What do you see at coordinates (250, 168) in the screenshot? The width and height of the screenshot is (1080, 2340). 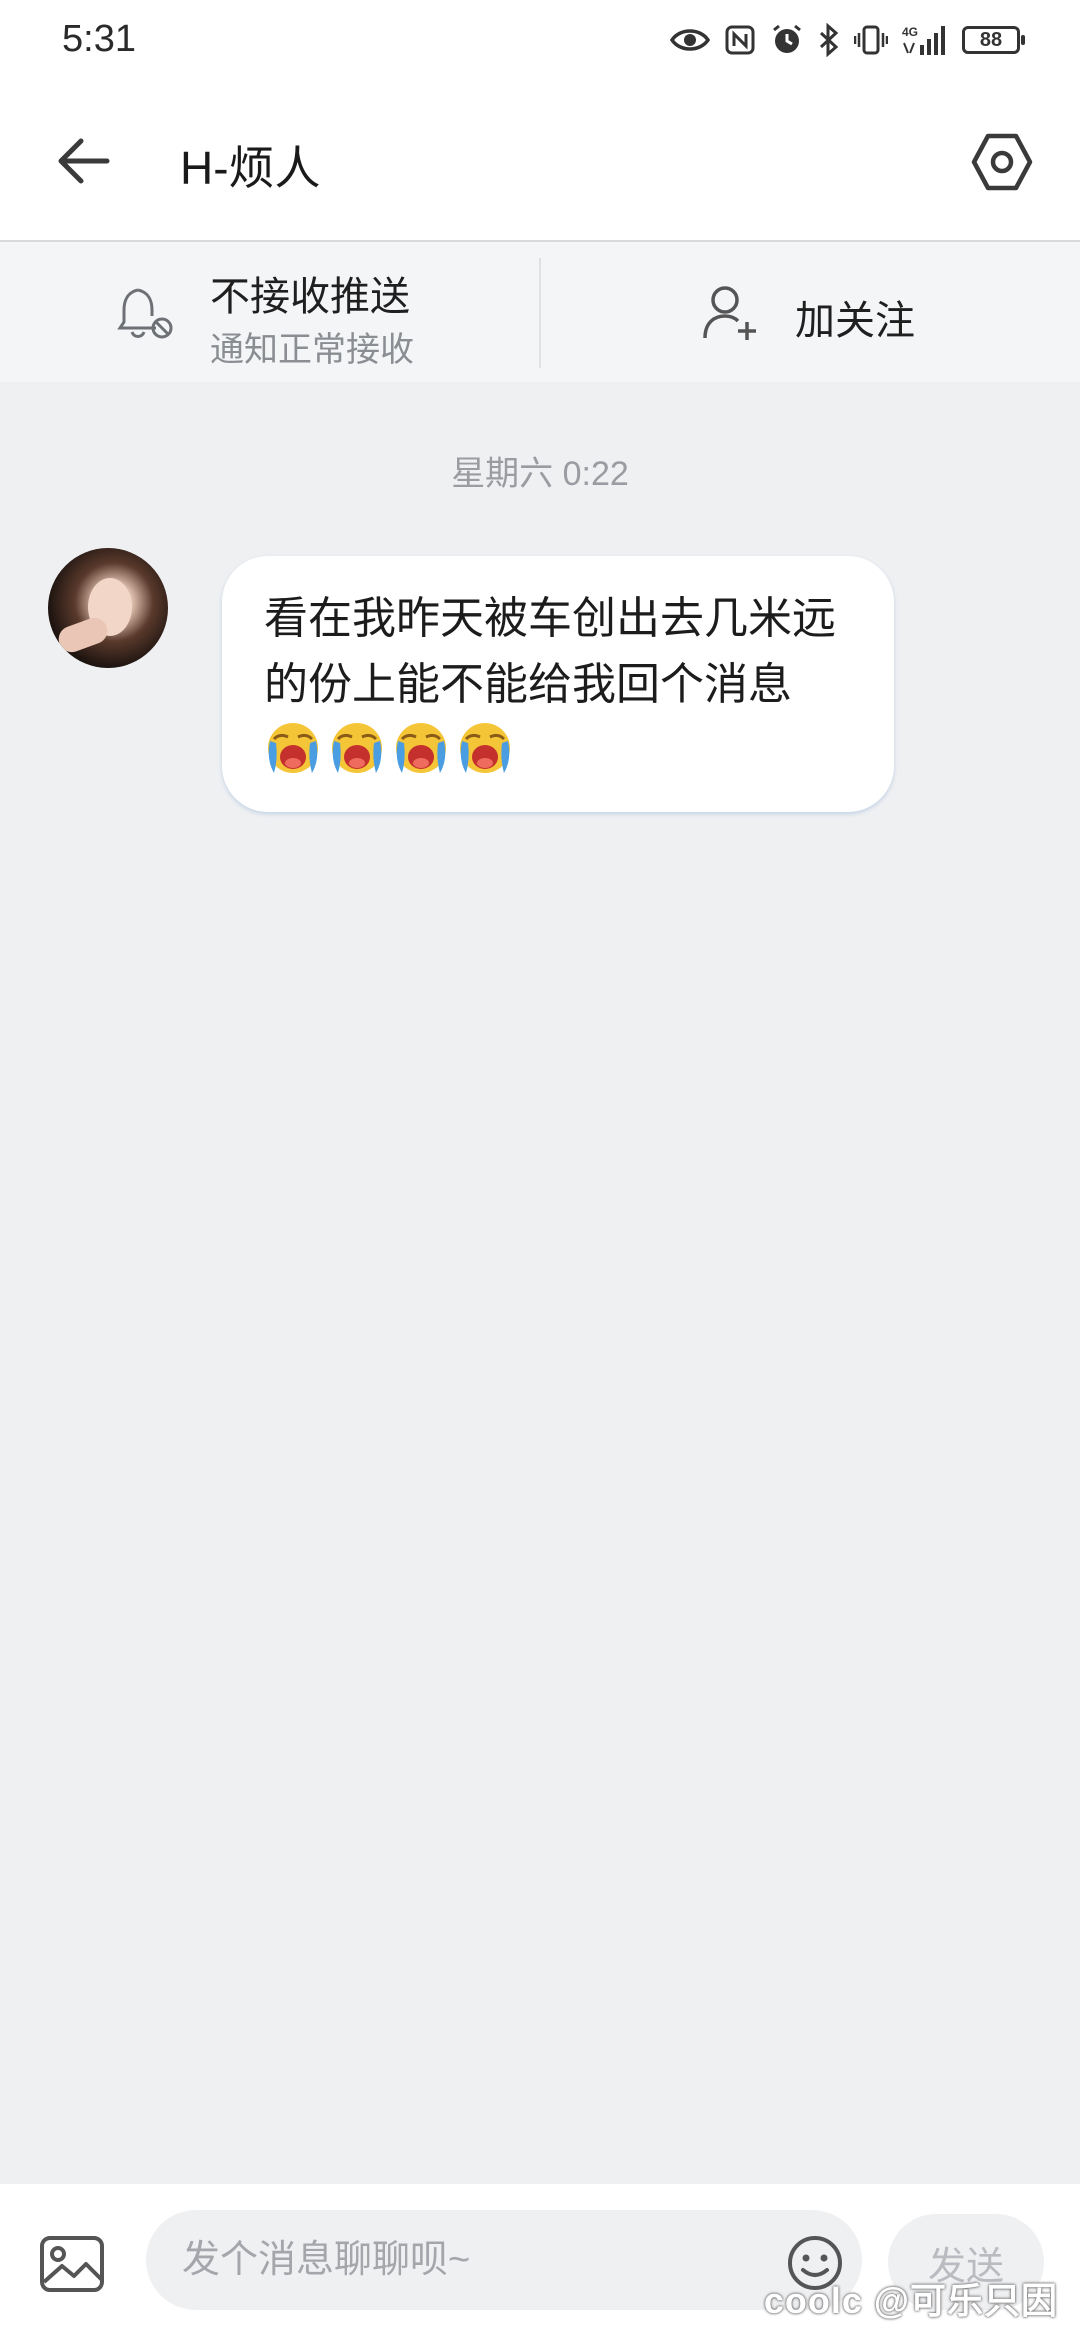 I see `page-title: H-烦人` at bounding box center [250, 168].